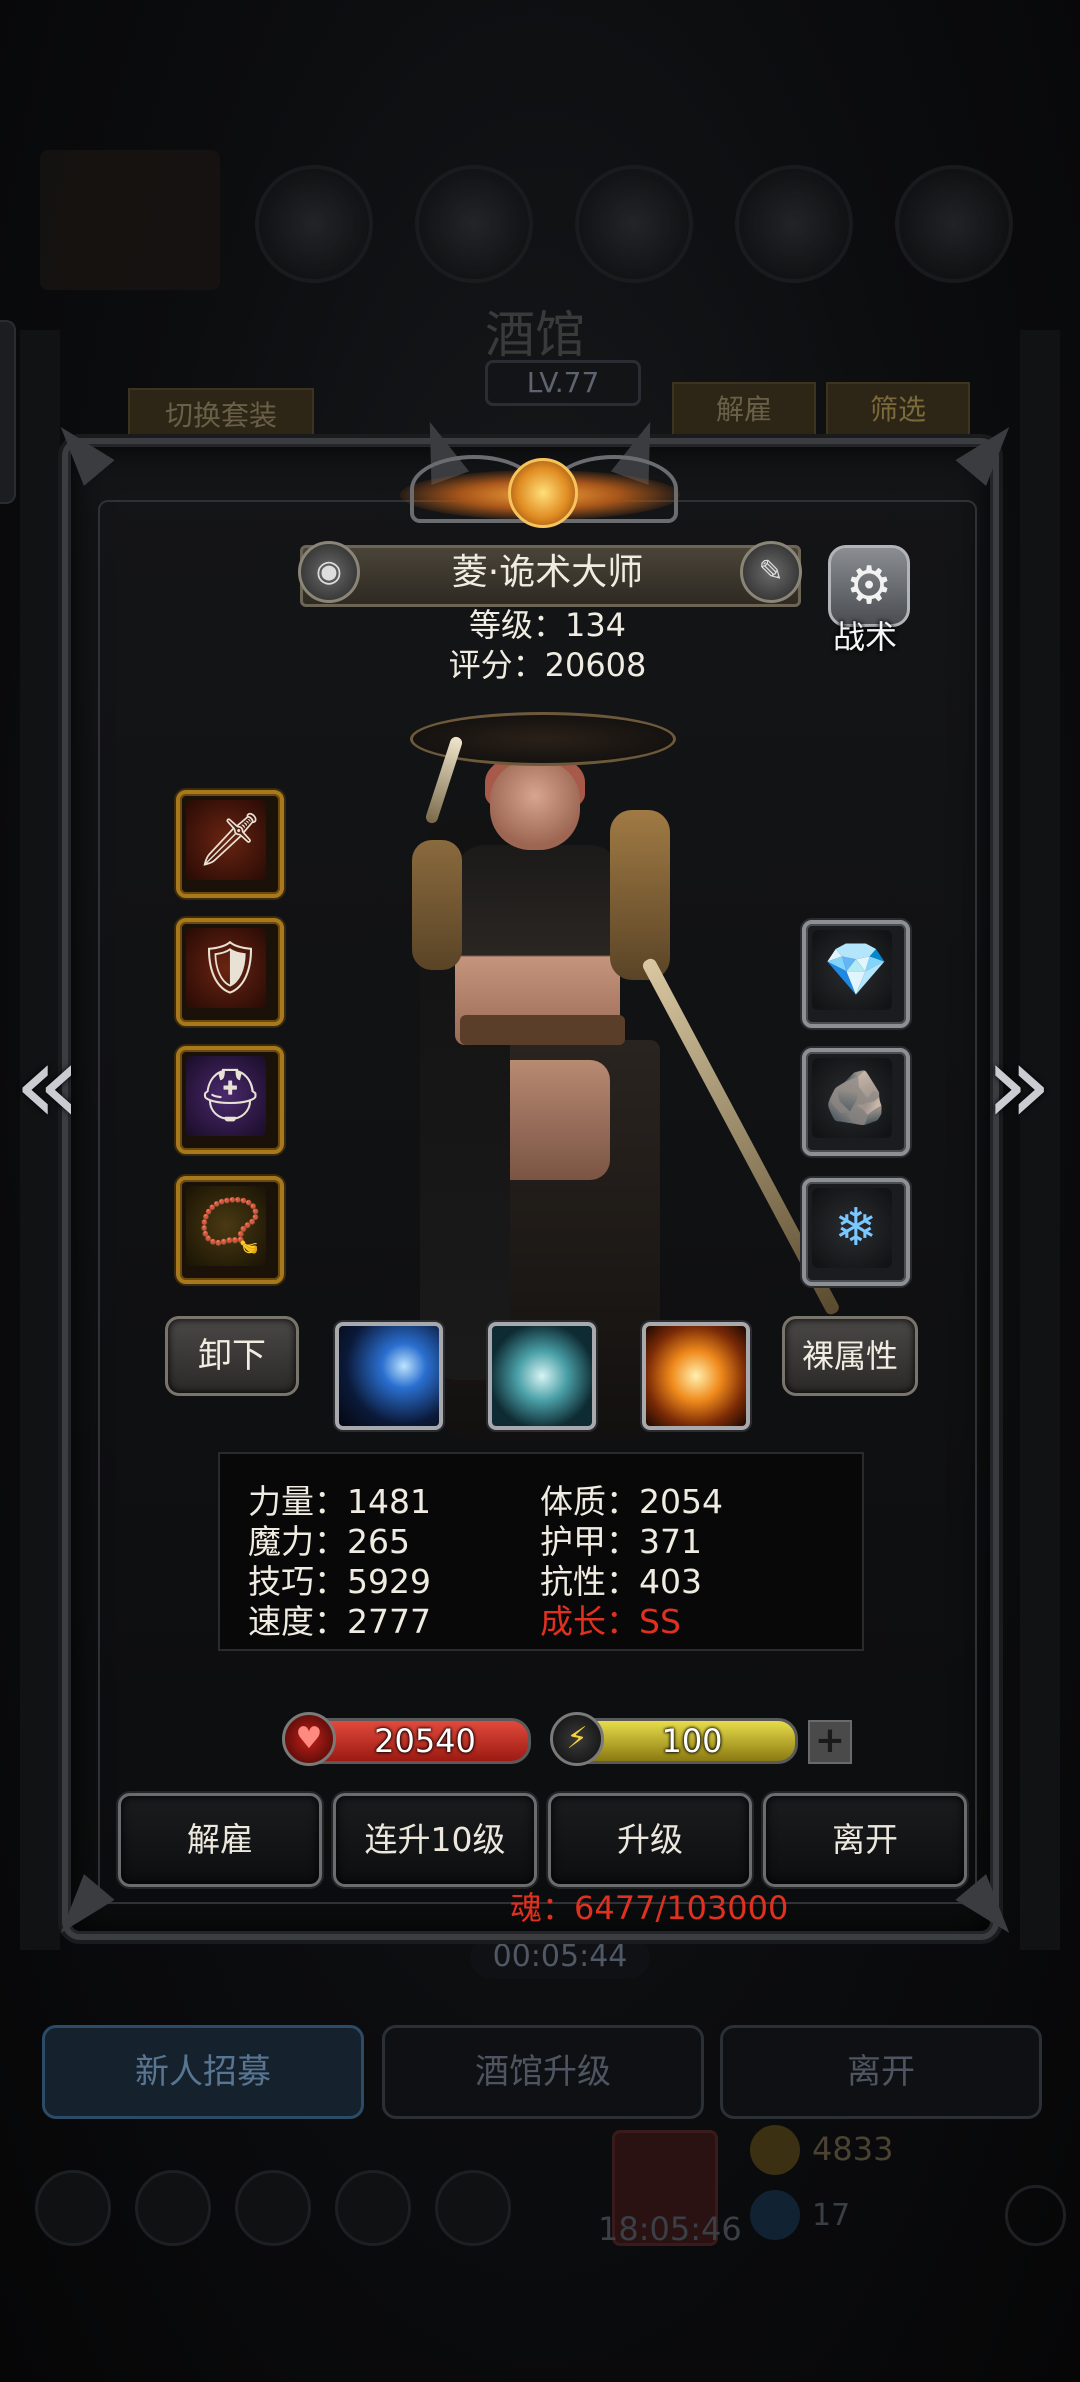 The height and width of the screenshot is (2382, 1080). Describe the element at coordinates (535, 805) in the screenshot. I see `hero-head` at that location.